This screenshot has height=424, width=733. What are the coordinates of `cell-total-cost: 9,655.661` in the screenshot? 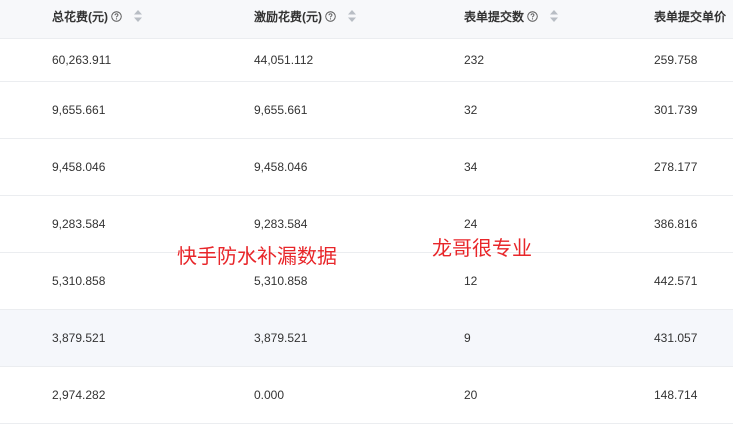 It's located at (79, 110).